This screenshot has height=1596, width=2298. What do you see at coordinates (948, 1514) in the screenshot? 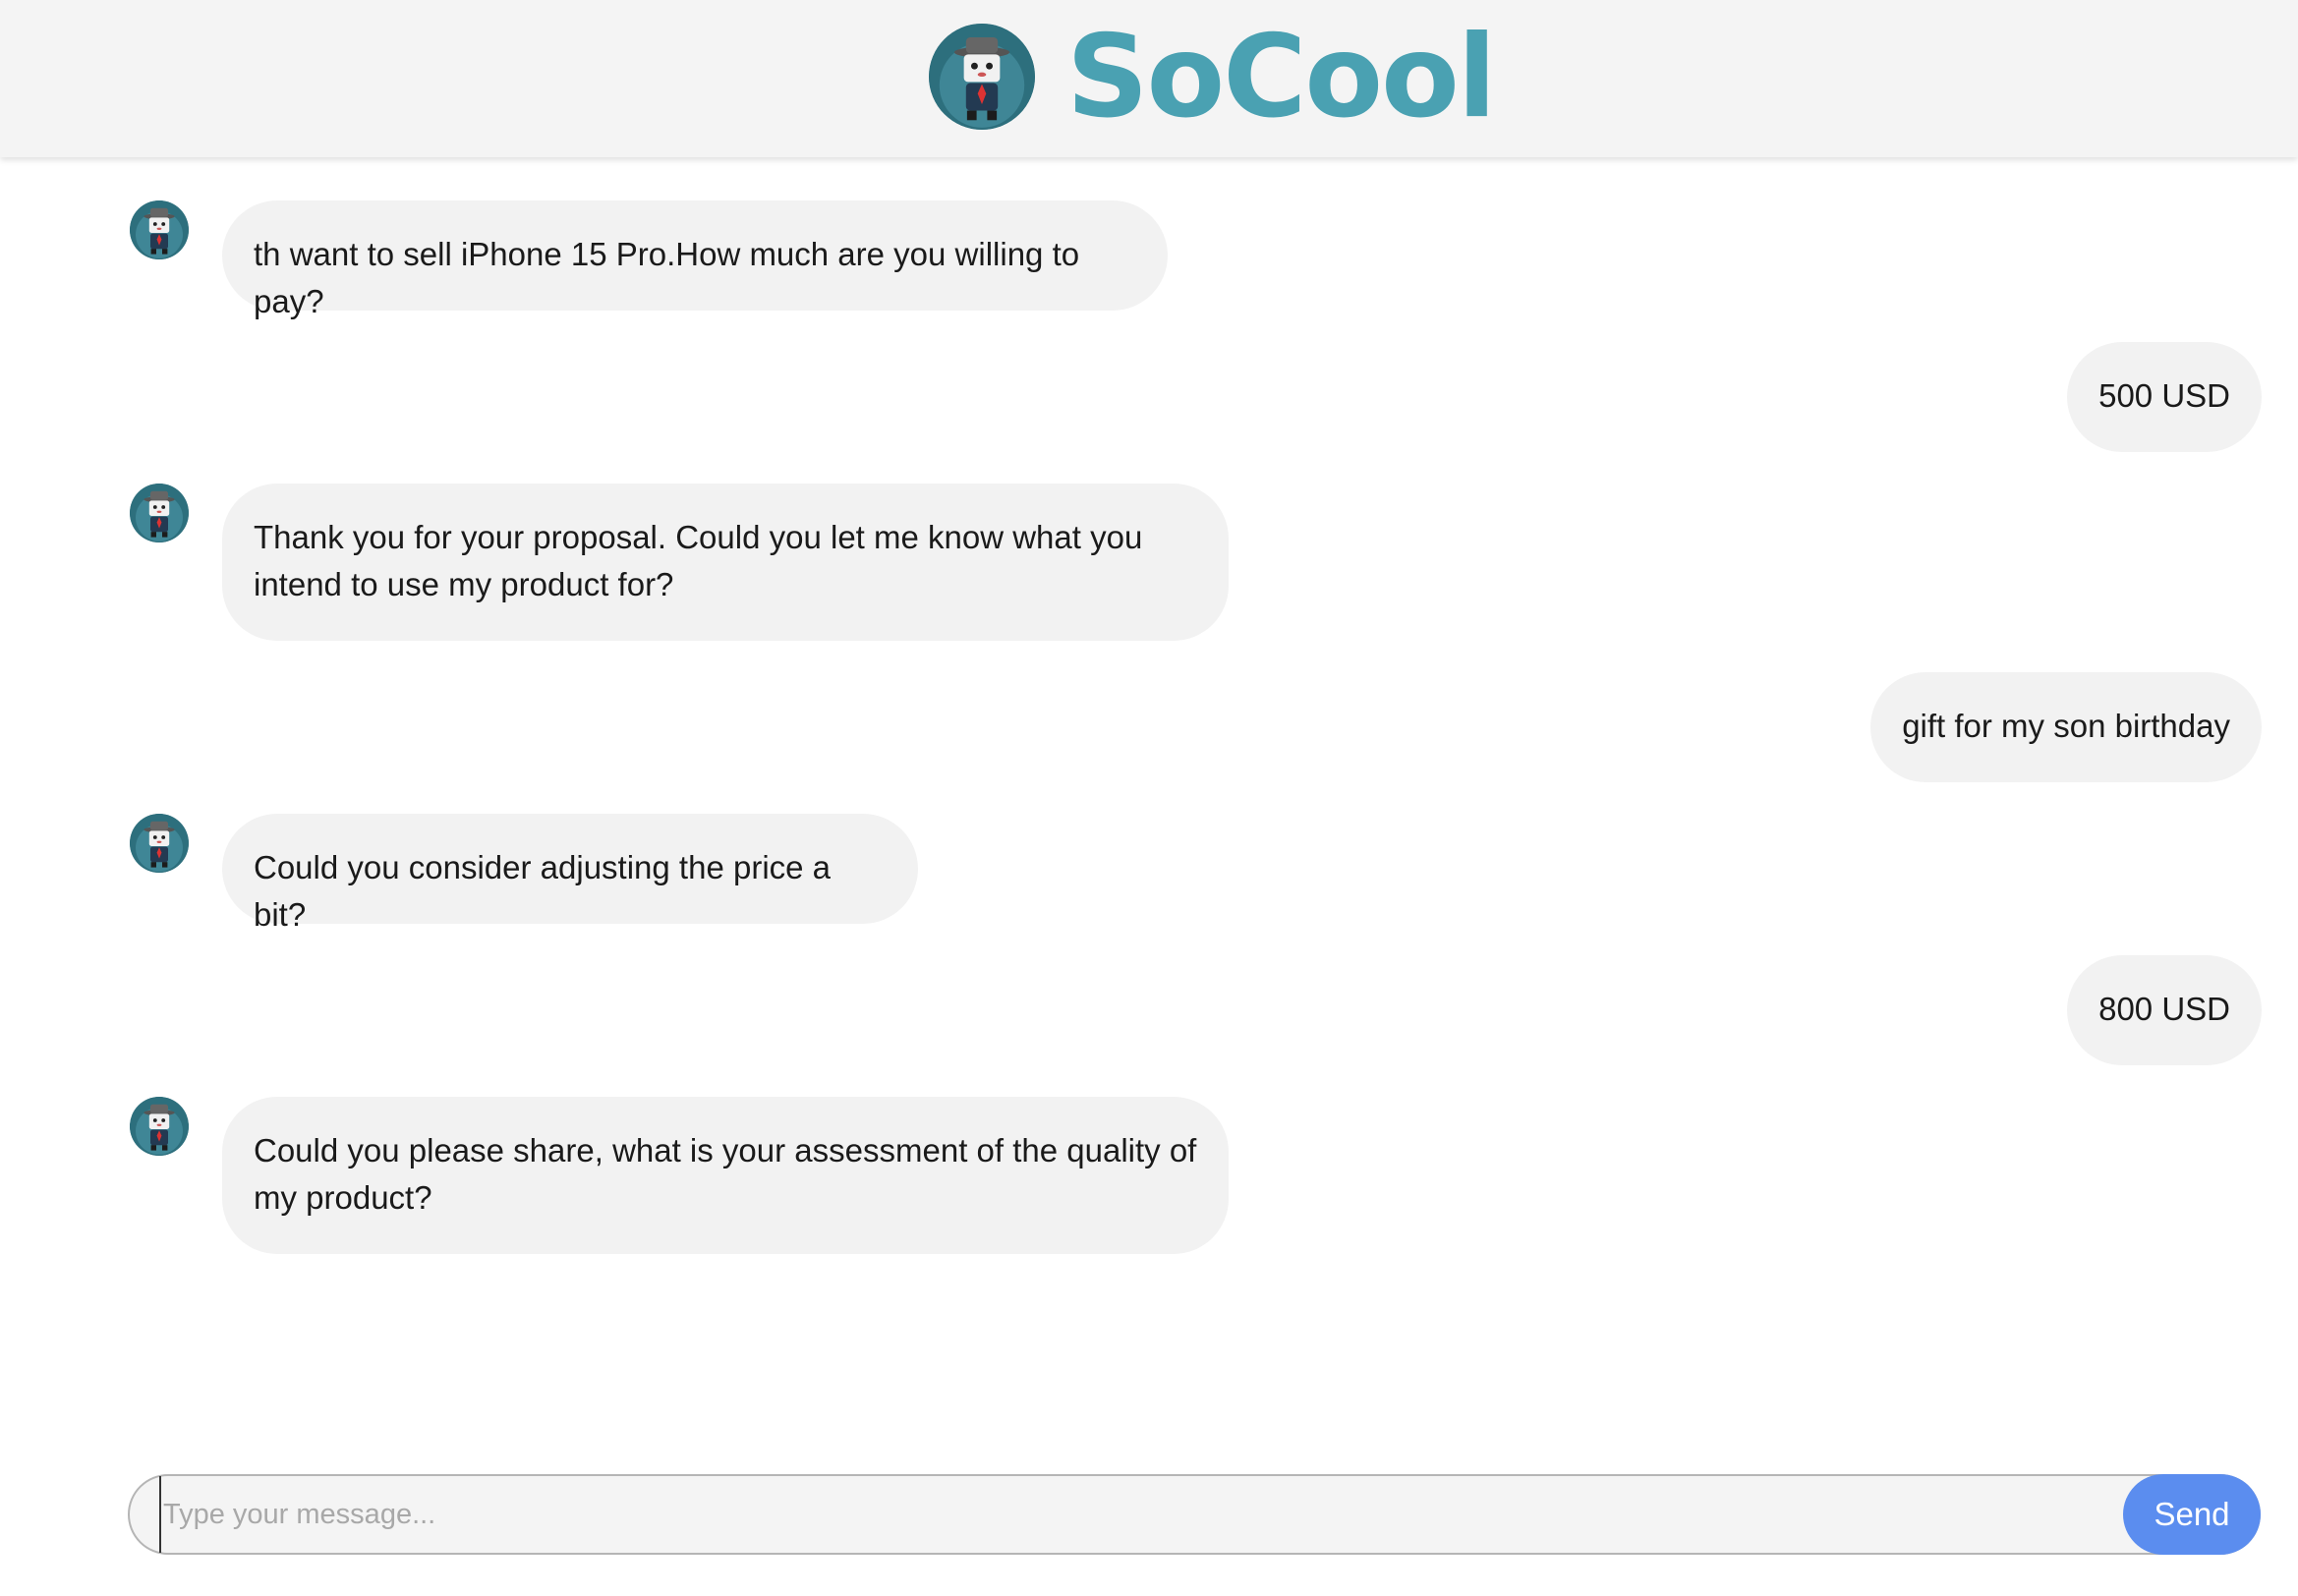
I see `message-input` at bounding box center [948, 1514].